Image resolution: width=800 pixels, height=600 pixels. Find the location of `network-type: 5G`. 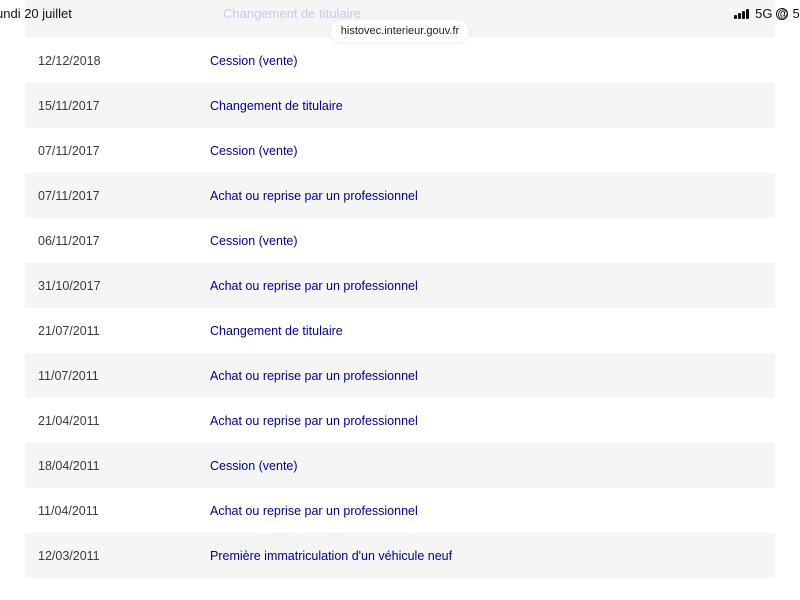

network-type: 5G is located at coordinates (764, 13).